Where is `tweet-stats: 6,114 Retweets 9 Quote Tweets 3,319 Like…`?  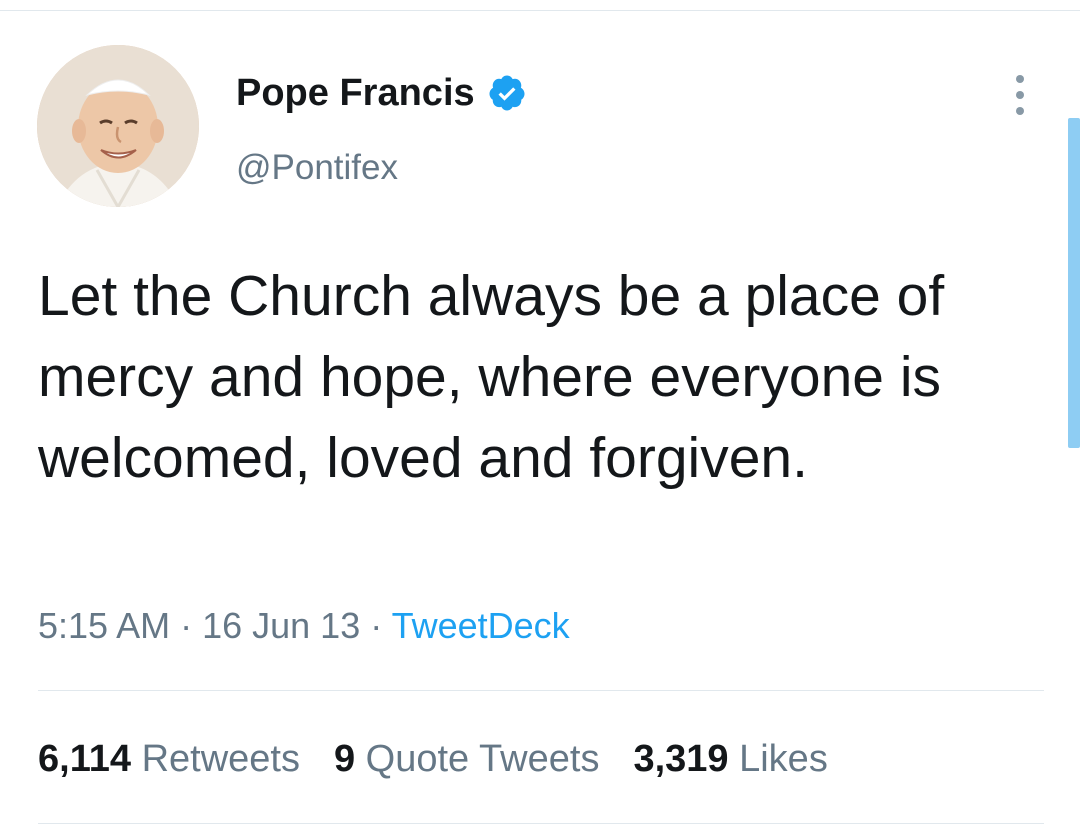 tweet-stats: 6,114 Retweets 9 Quote Tweets 3,319 Like… is located at coordinates (450, 759).